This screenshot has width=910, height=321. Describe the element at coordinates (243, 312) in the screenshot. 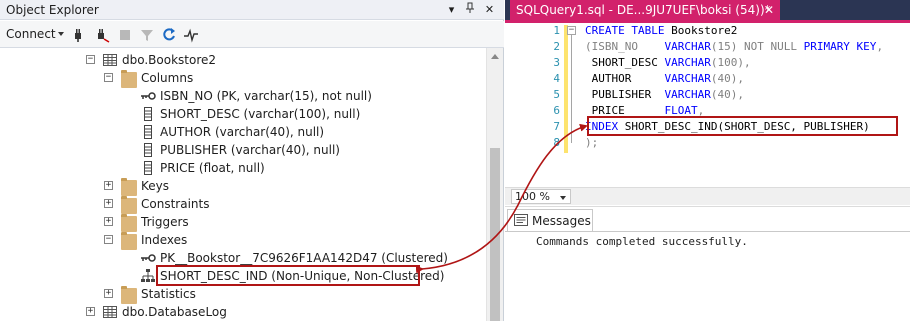

I see `tree-node-databaselog: + dbo.DatabaseLog` at that location.